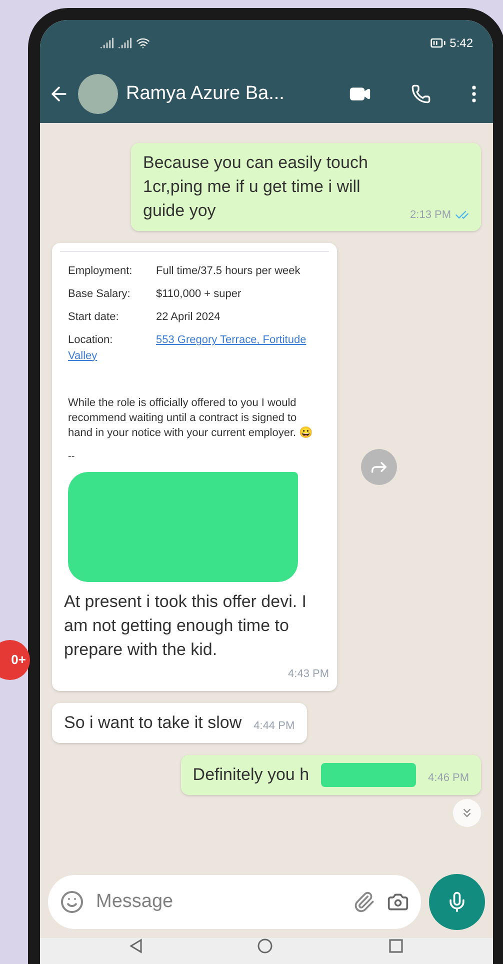  What do you see at coordinates (143, 43) in the screenshot?
I see `wifi-icon` at bounding box center [143, 43].